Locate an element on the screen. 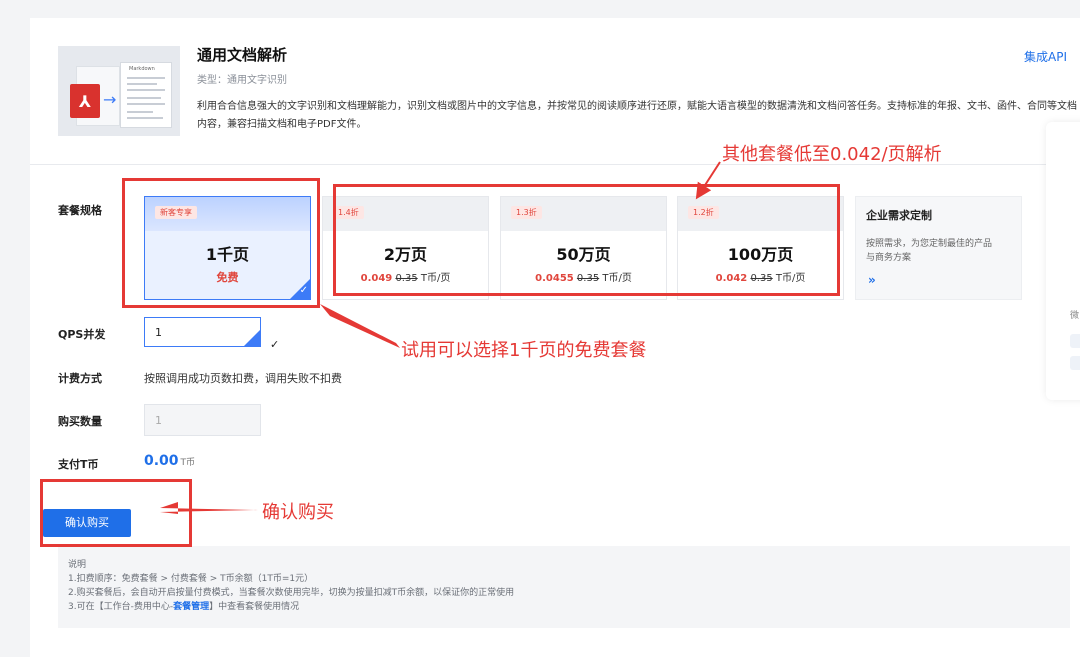 The image size is (1080, 657). arrow-to-confirm is located at coordinates (209, 508).